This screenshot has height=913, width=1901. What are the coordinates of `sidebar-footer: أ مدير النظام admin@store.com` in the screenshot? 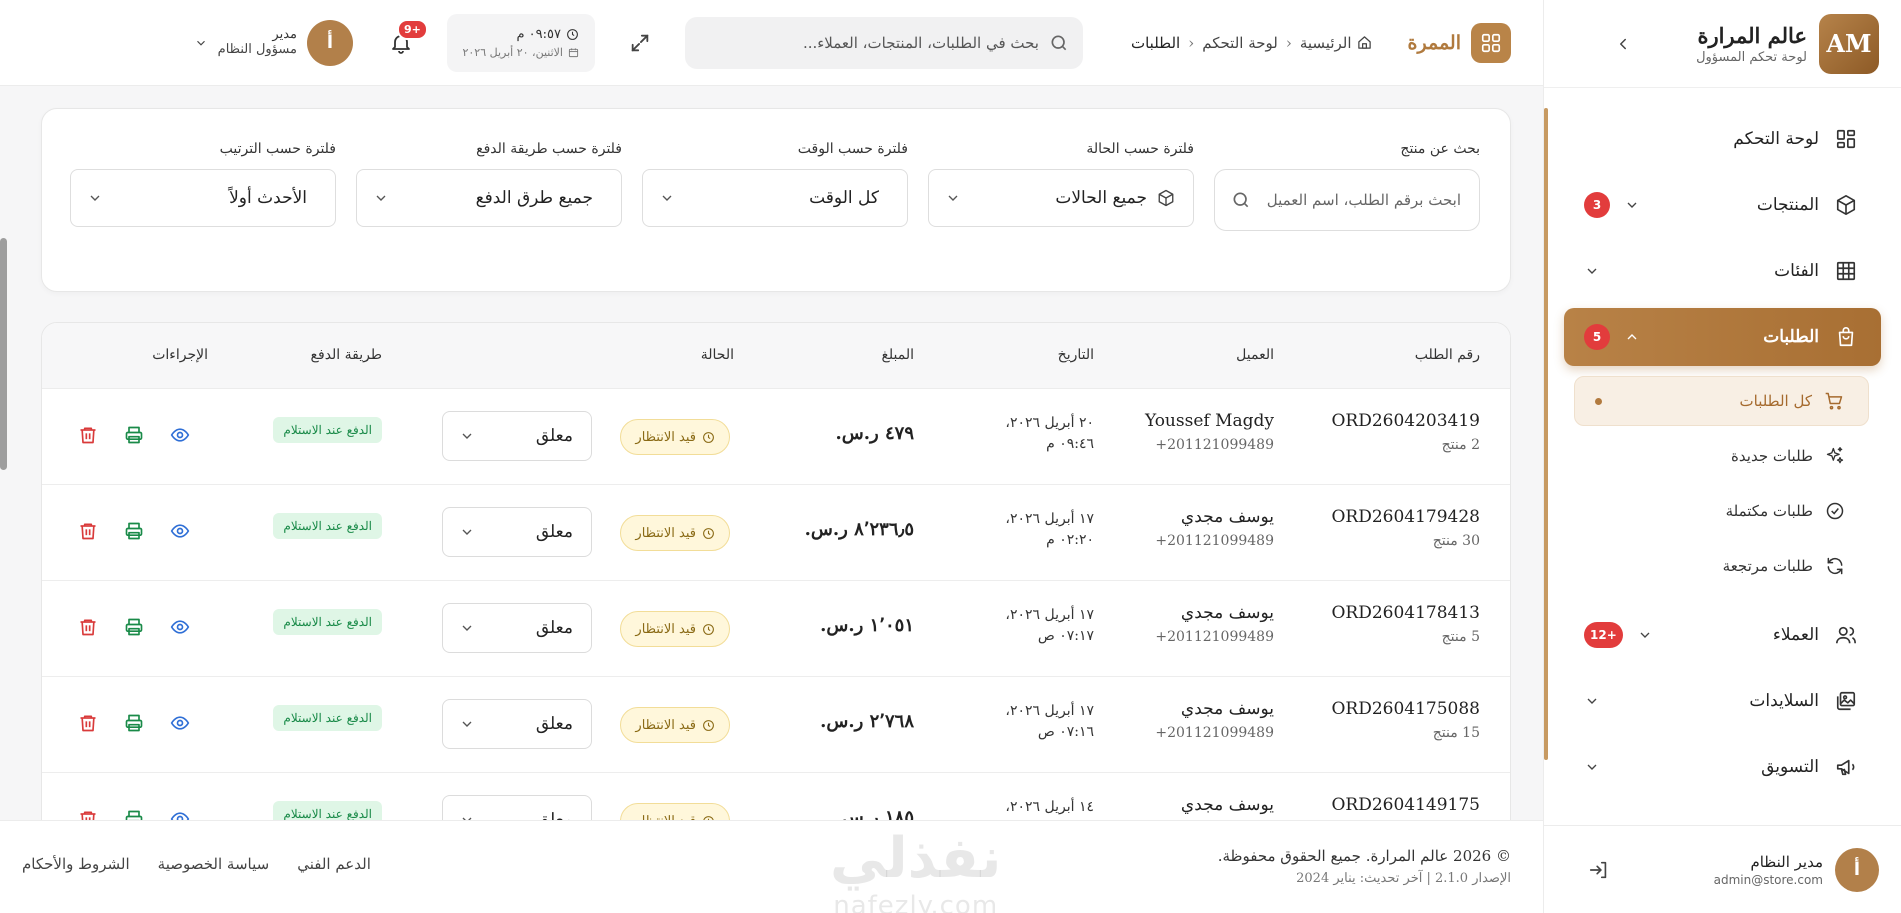 It's located at (1722, 869).